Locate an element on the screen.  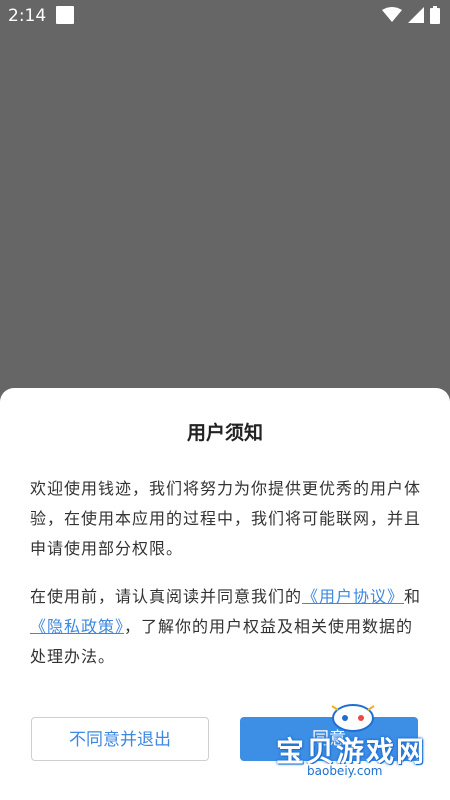
watermark-logo: 宝贝游戏网 baobeiy.com is located at coordinates (353, 744).